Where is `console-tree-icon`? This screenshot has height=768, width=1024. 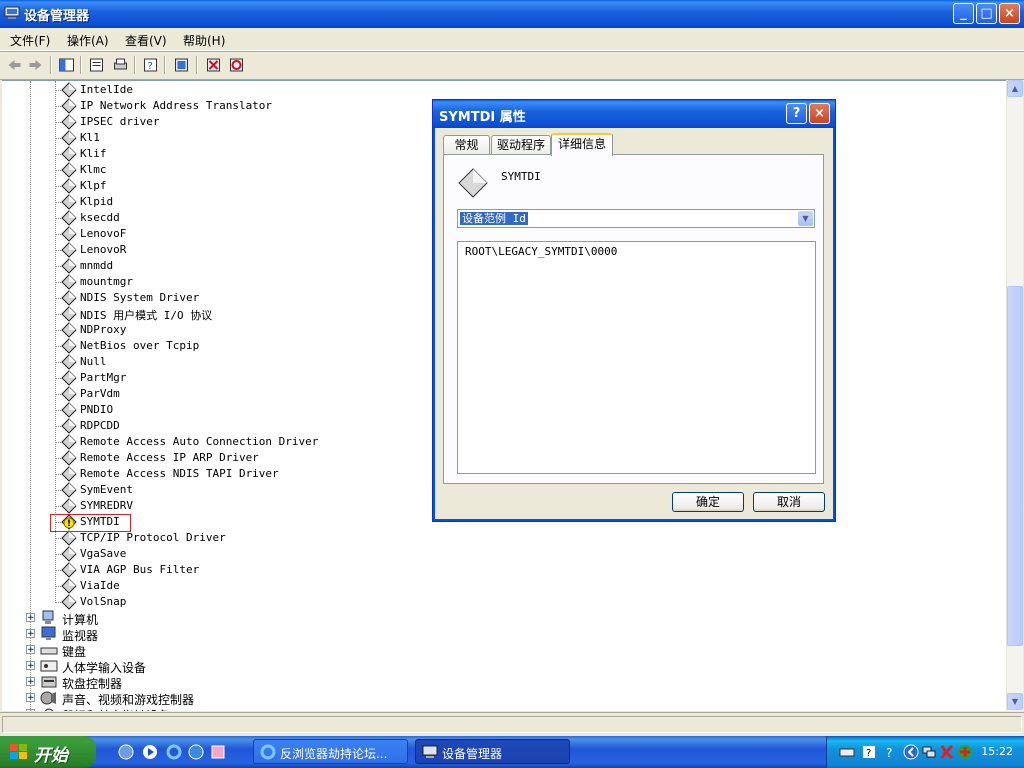
console-tree-icon is located at coordinates (66, 65).